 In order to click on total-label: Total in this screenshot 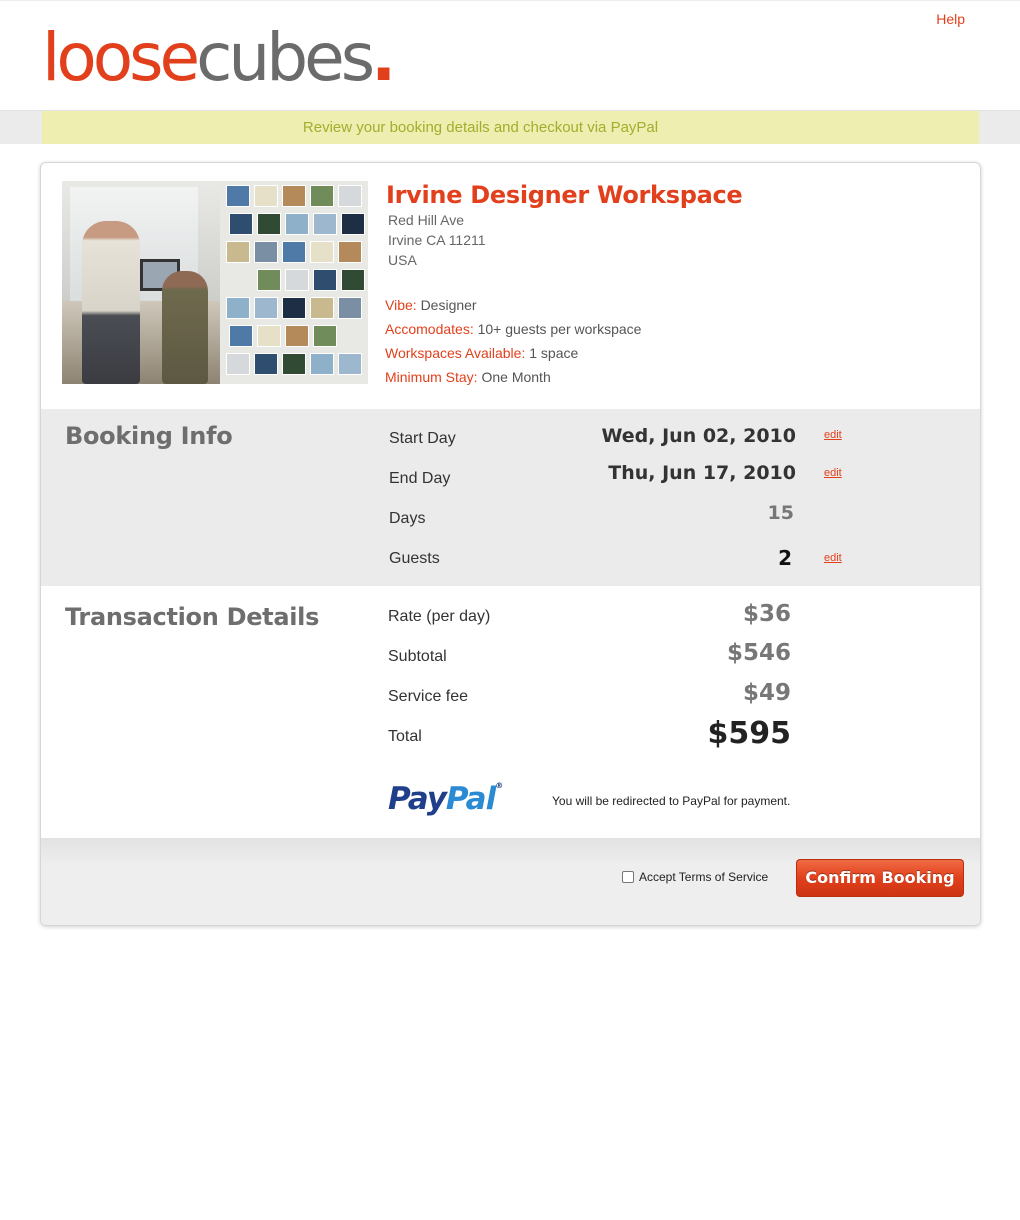, I will do `click(405, 736)`.